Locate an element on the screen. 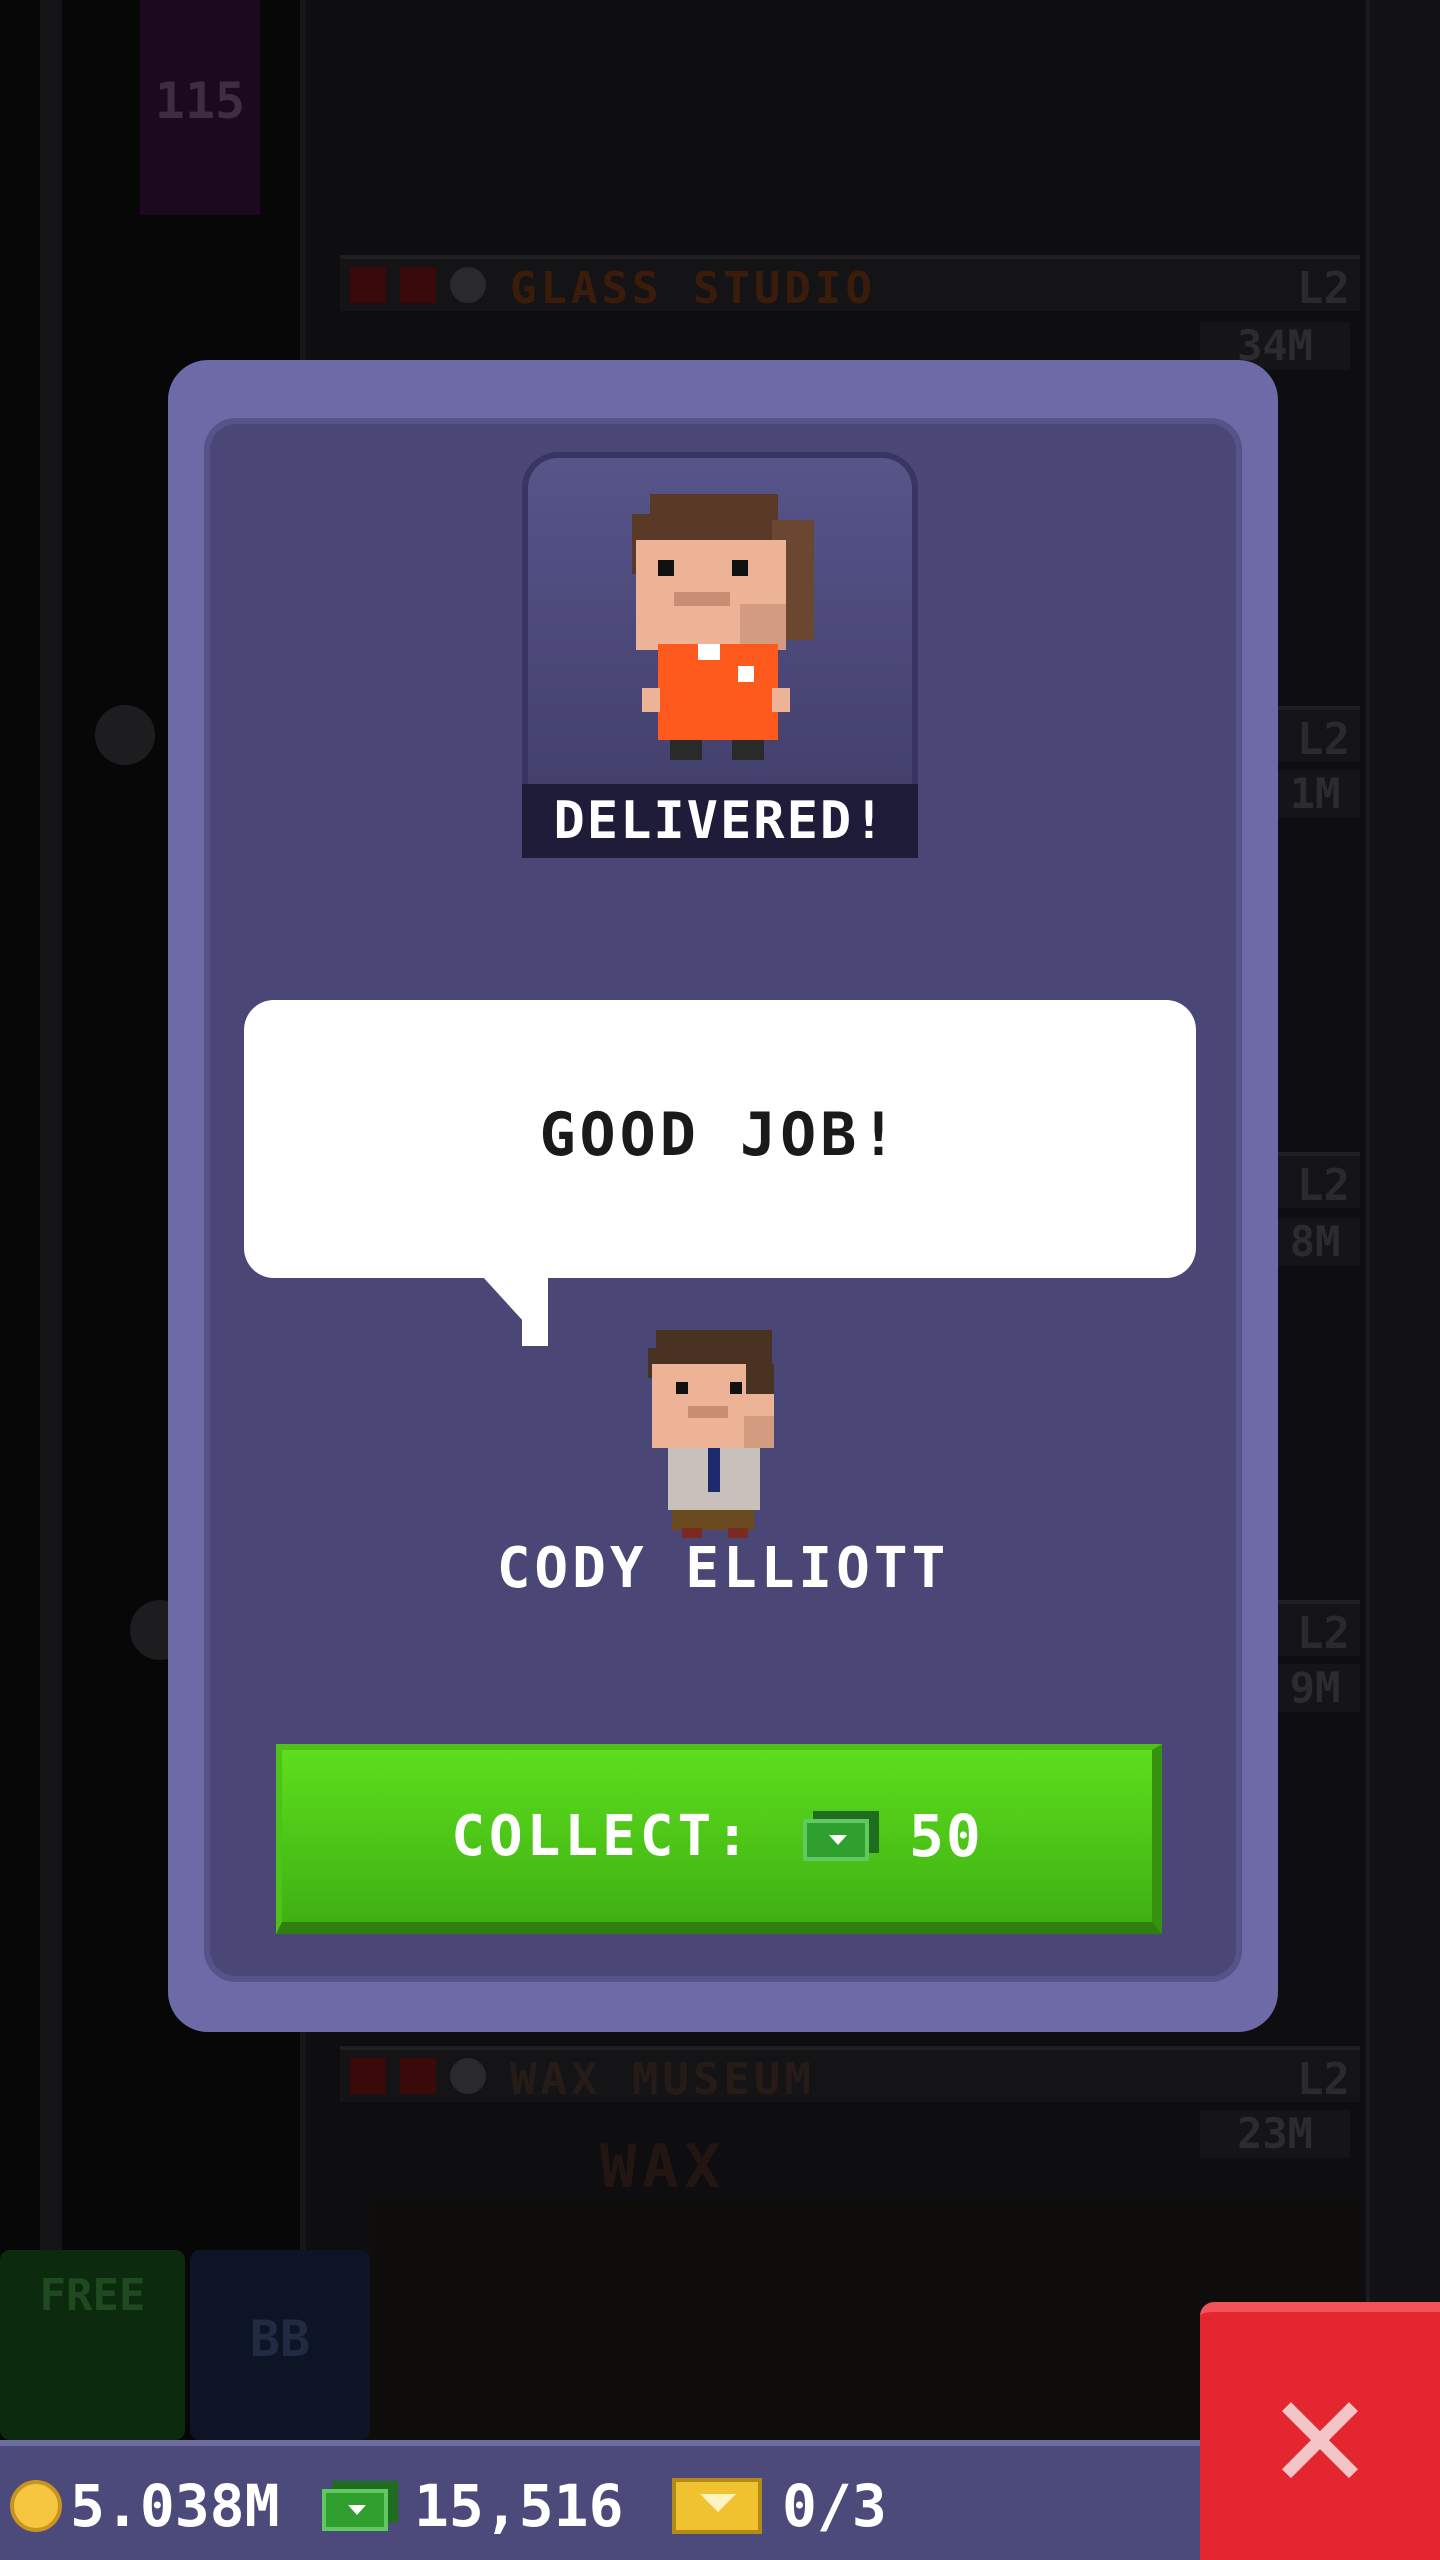 Image resolution: width=1440 pixels, height=2560 pixels. floor-tag: 8M is located at coordinates (1315, 1242).